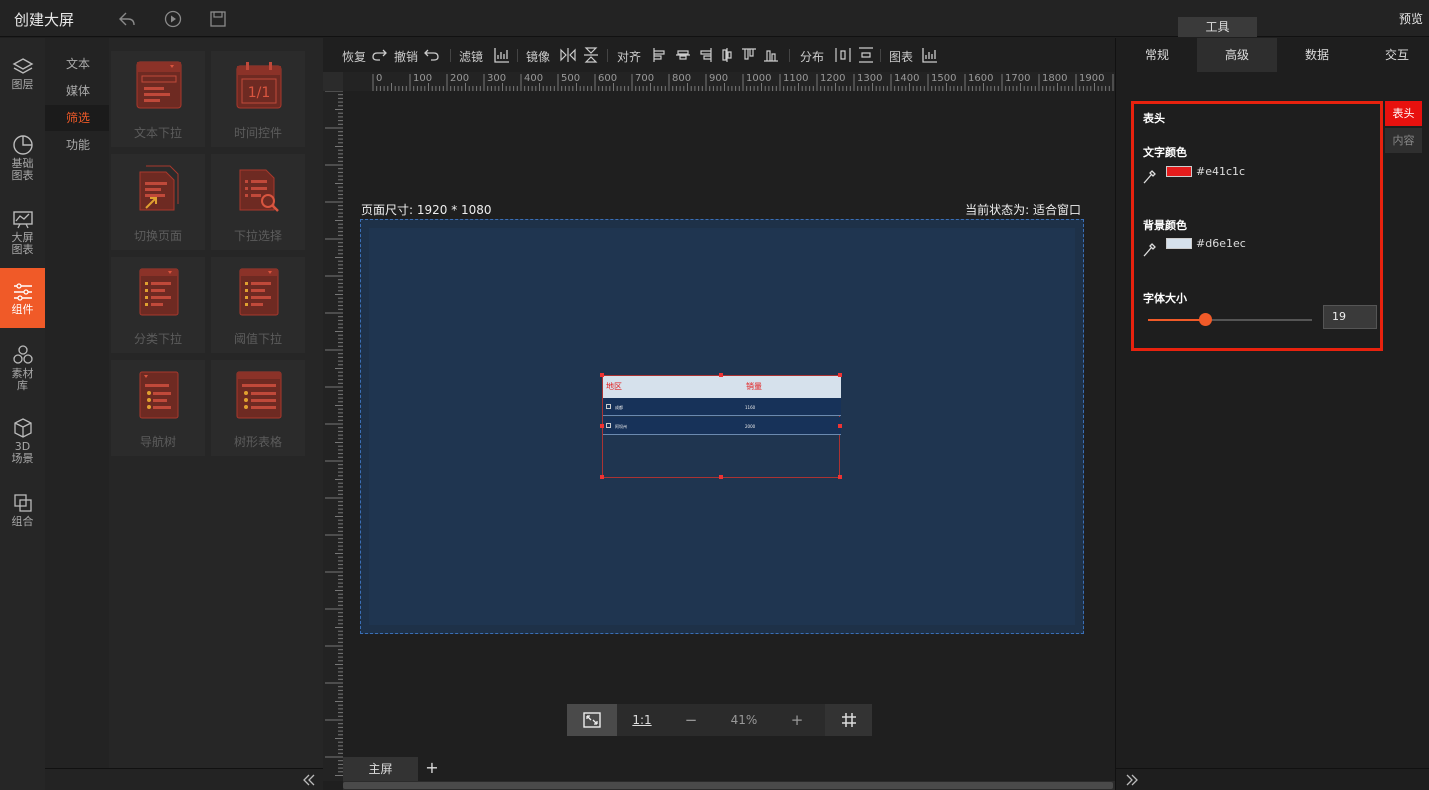  Describe the element at coordinates (184, 779) in the screenshot. I see `left-panel-footer` at that location.